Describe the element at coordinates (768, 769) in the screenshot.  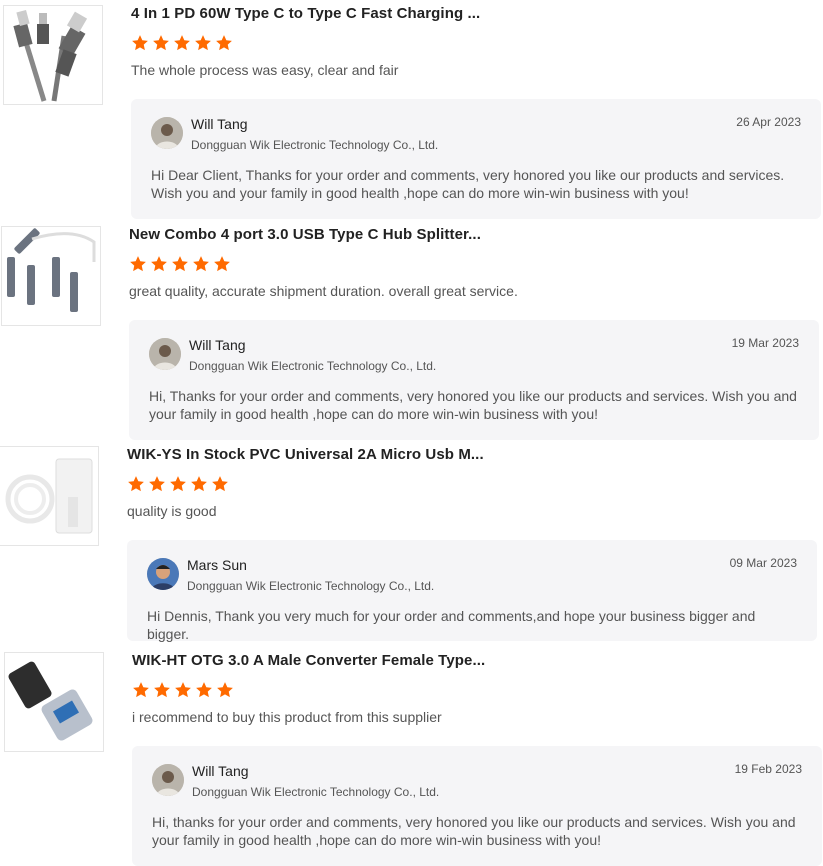
I see `reply-date: 19 Feb 2023` at that location.